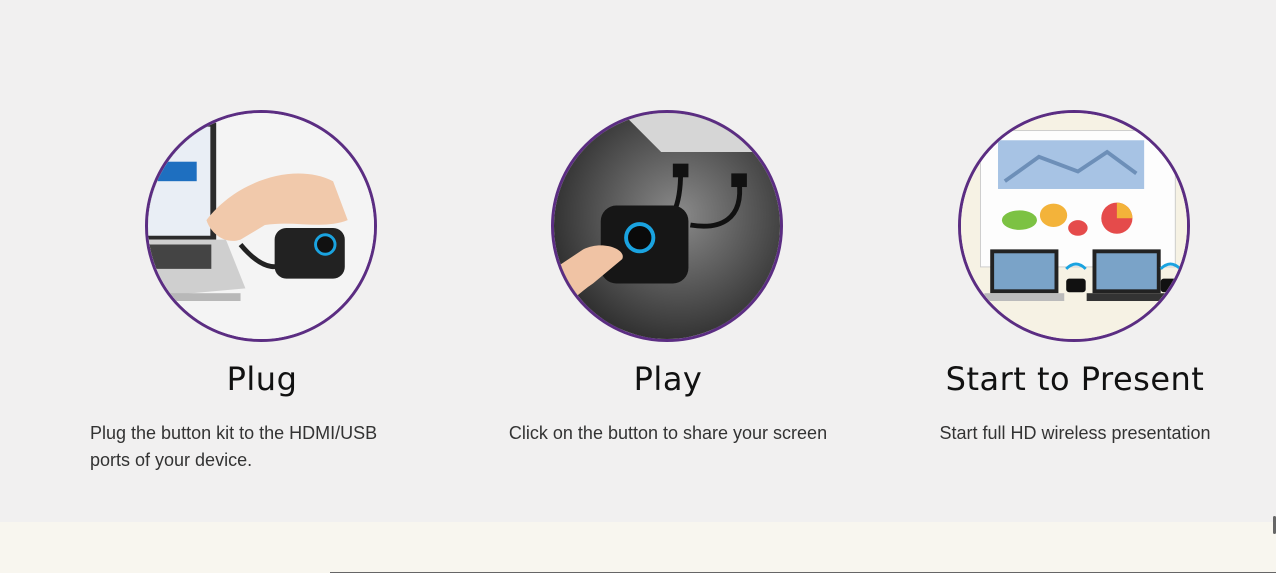  I want to click on projection-screen-image, so click(1074, 226).